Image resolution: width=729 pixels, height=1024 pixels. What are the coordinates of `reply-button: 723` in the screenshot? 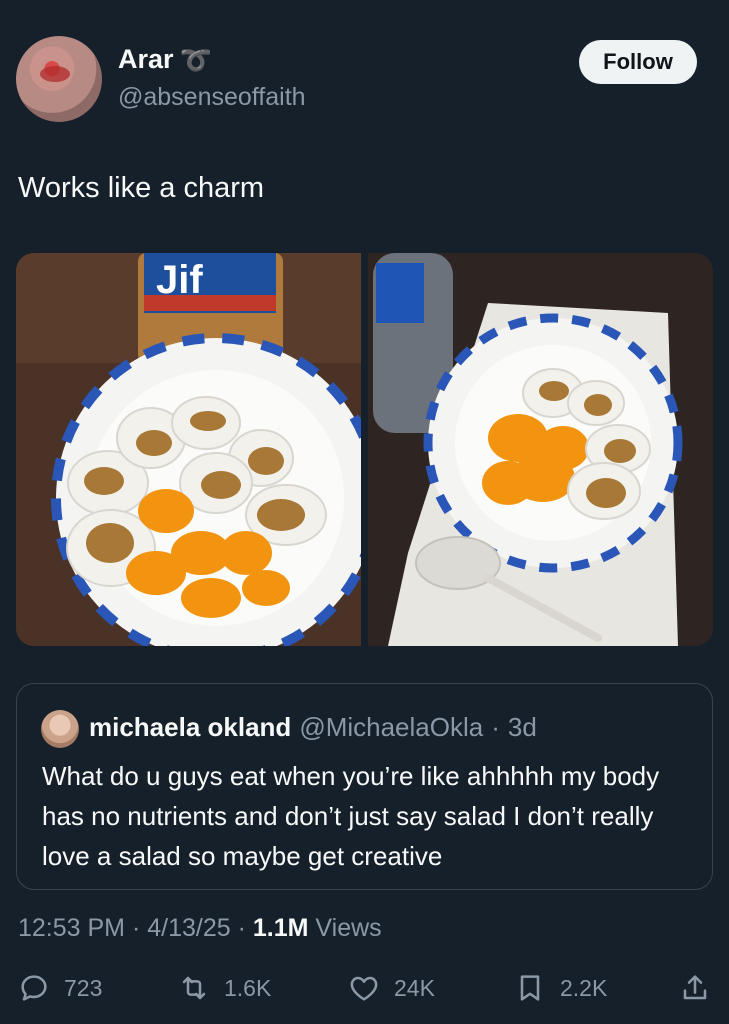 It's located at (60, 988).